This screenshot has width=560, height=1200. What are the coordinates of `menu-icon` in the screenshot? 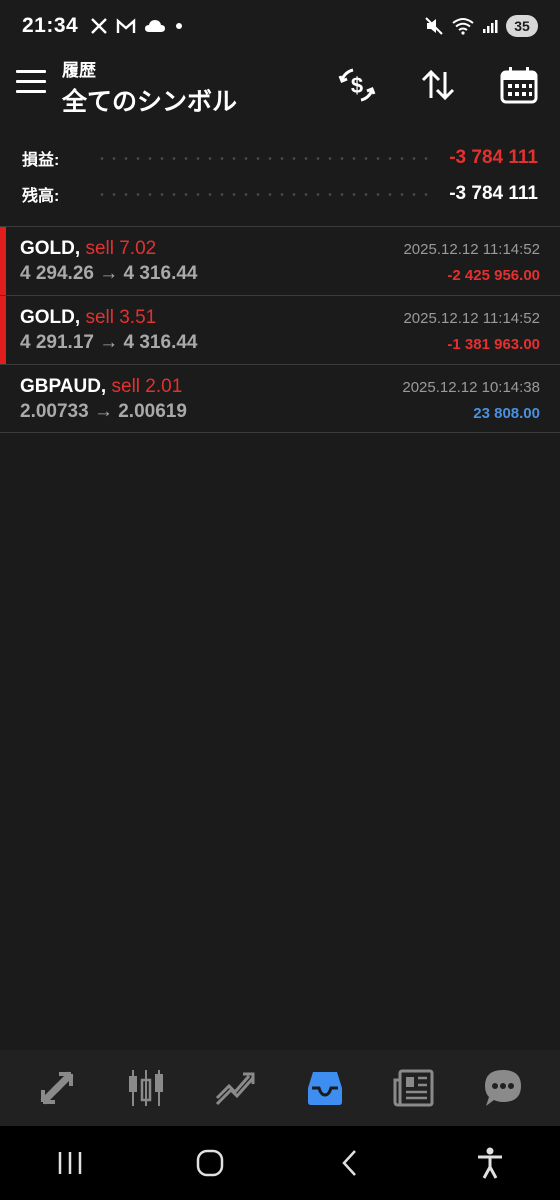 It's located at (31, 71).